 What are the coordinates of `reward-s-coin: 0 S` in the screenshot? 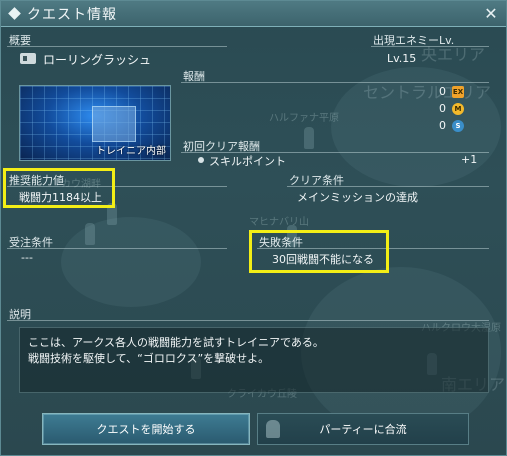 It's located at (451, 125).